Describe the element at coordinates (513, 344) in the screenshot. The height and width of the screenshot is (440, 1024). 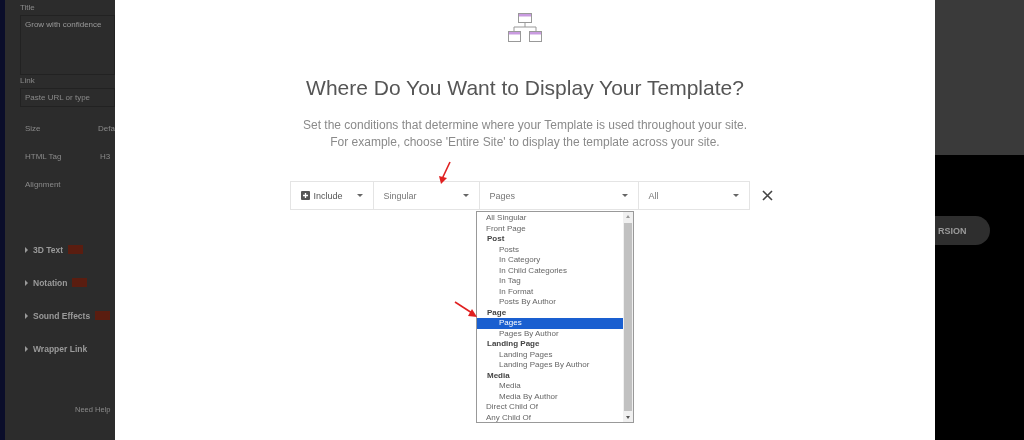
I see `option-group-label: Landing Page` at that location.